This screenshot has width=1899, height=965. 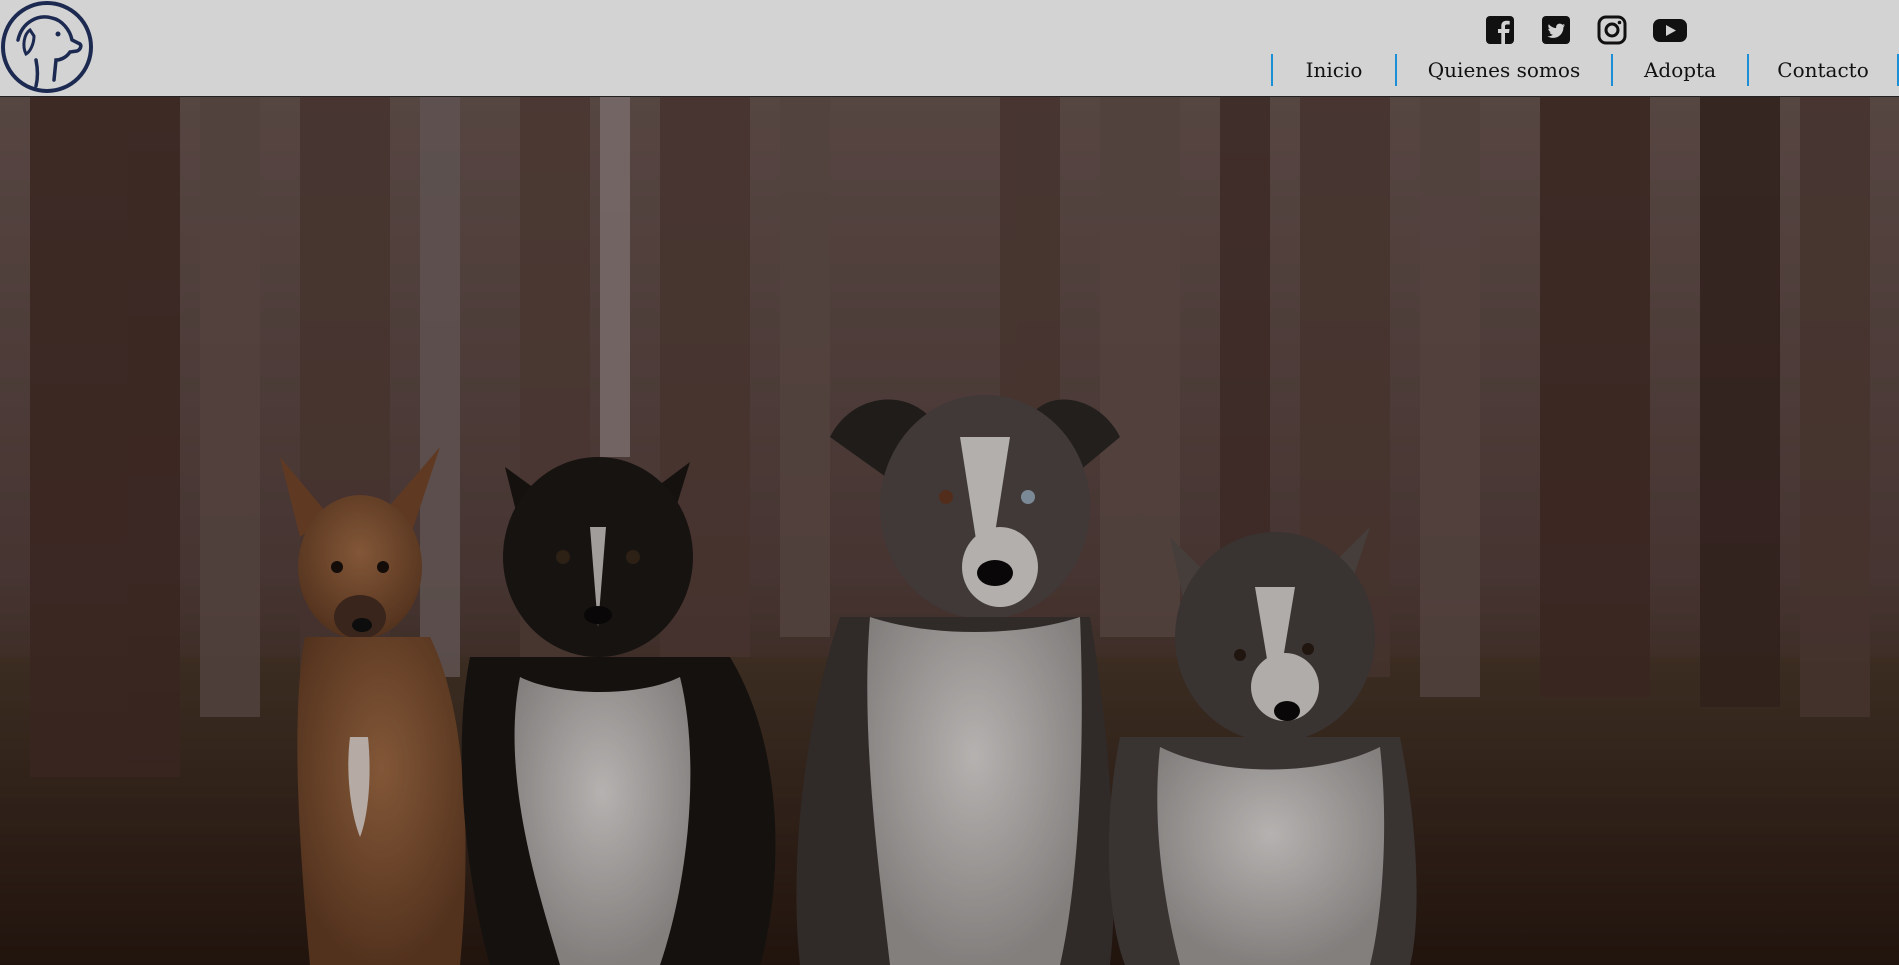 I want to click on nav-item-contacto: Contacto, so click(x=1823, y=70).